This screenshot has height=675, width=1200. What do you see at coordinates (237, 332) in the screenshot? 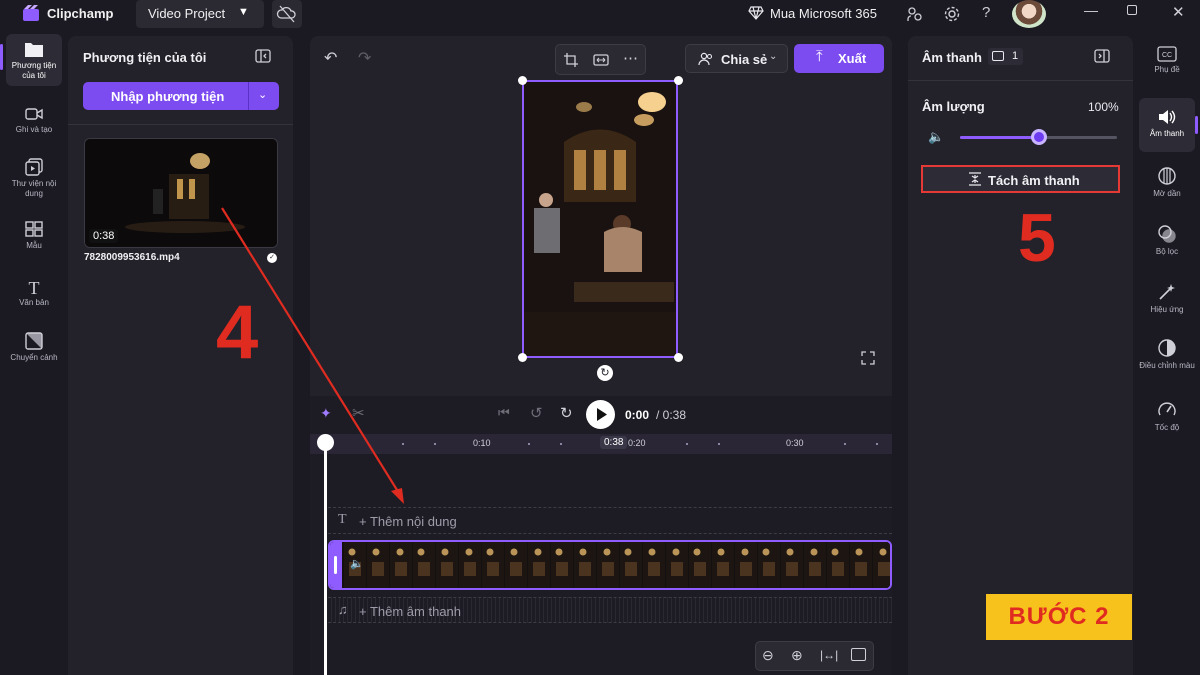
I see `step-4-label: 4` at bounding box center [237, 332].